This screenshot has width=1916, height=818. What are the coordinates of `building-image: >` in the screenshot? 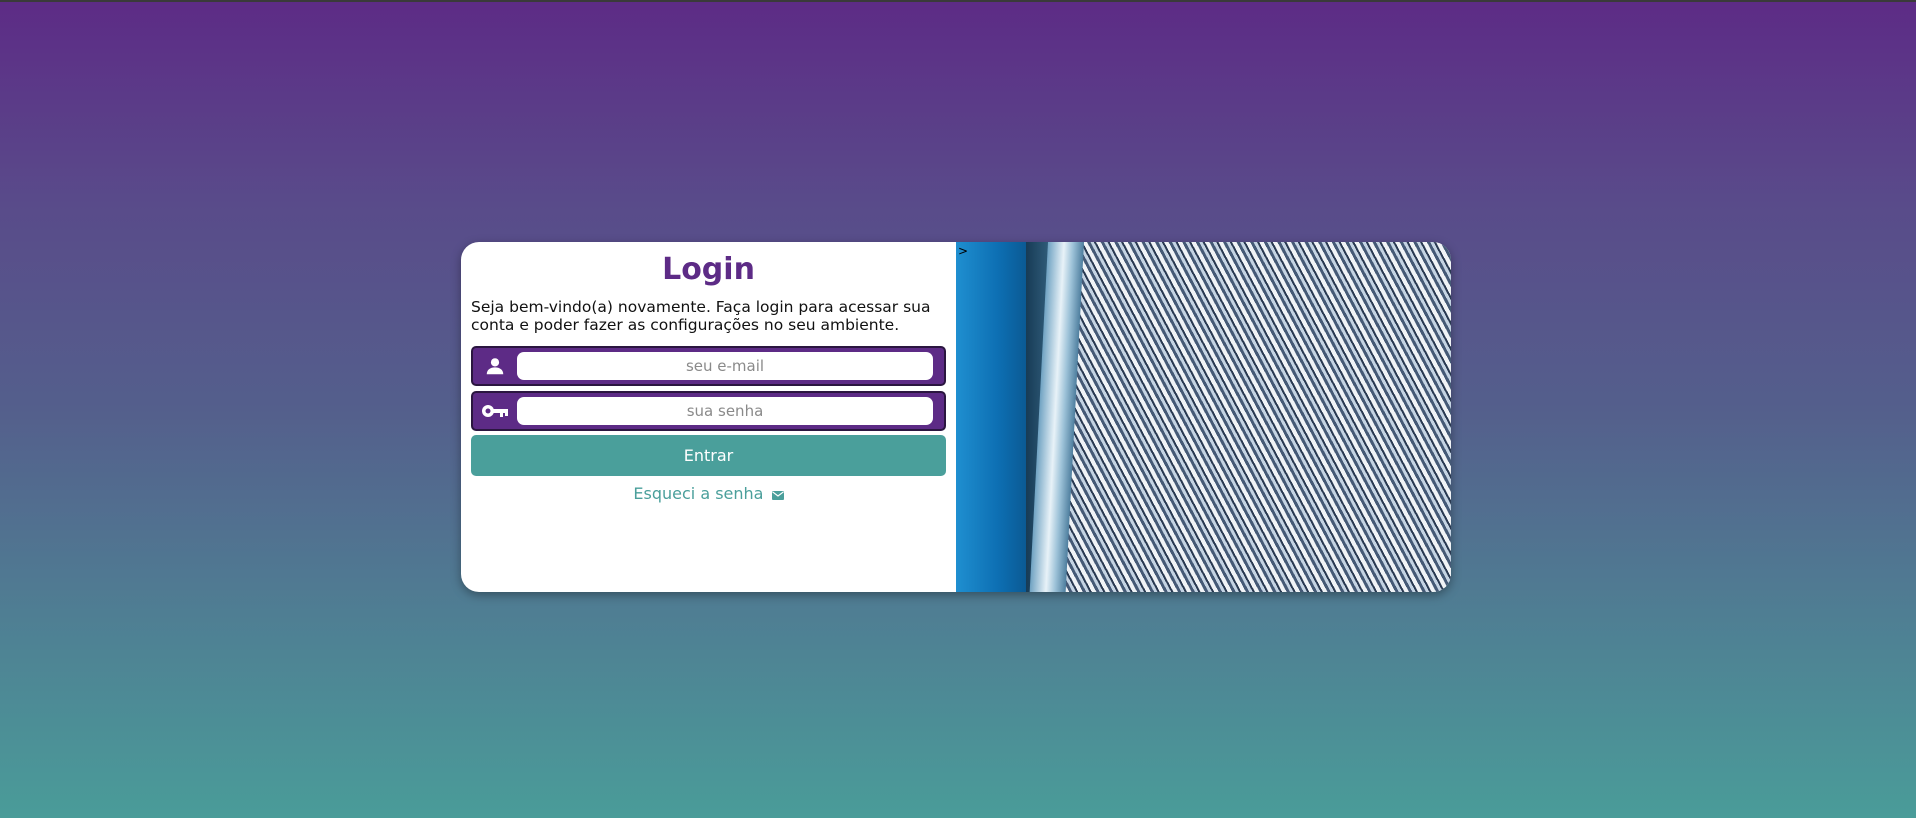 It's located at (1203, 417).